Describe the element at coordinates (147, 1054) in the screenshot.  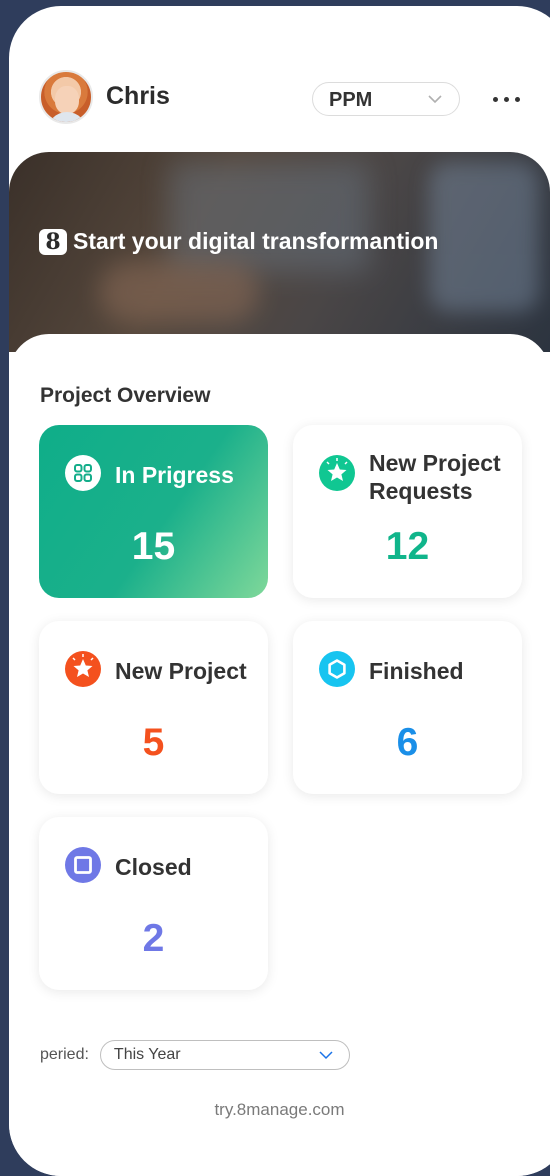
I see `period-value: This Year` at that location.